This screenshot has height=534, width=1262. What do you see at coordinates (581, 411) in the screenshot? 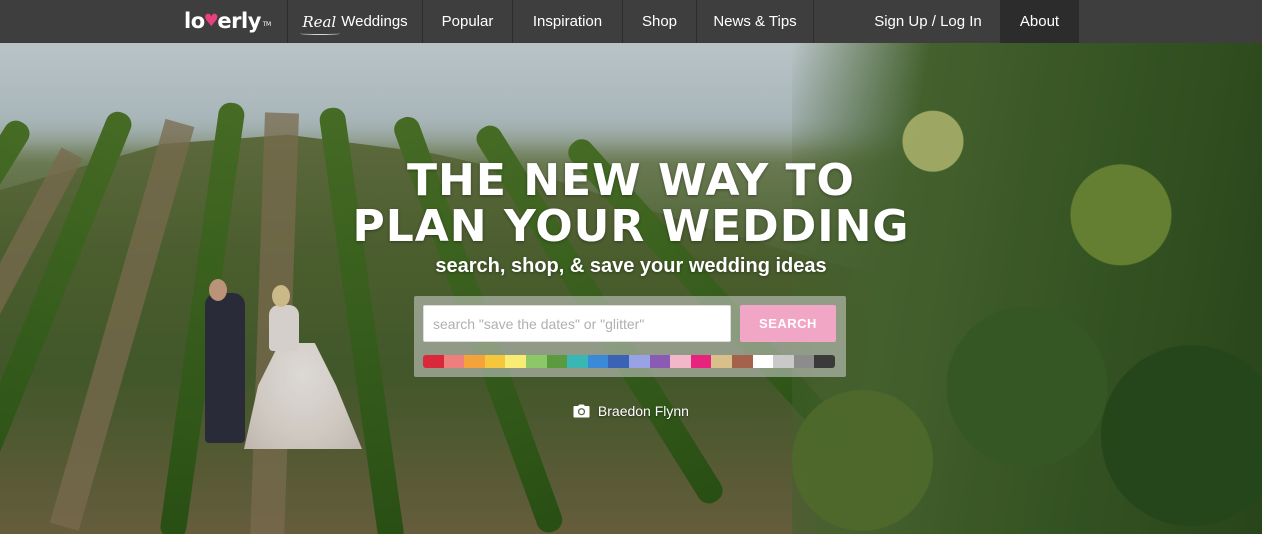
I see `camera-icon` at bounding box center [581, 411].